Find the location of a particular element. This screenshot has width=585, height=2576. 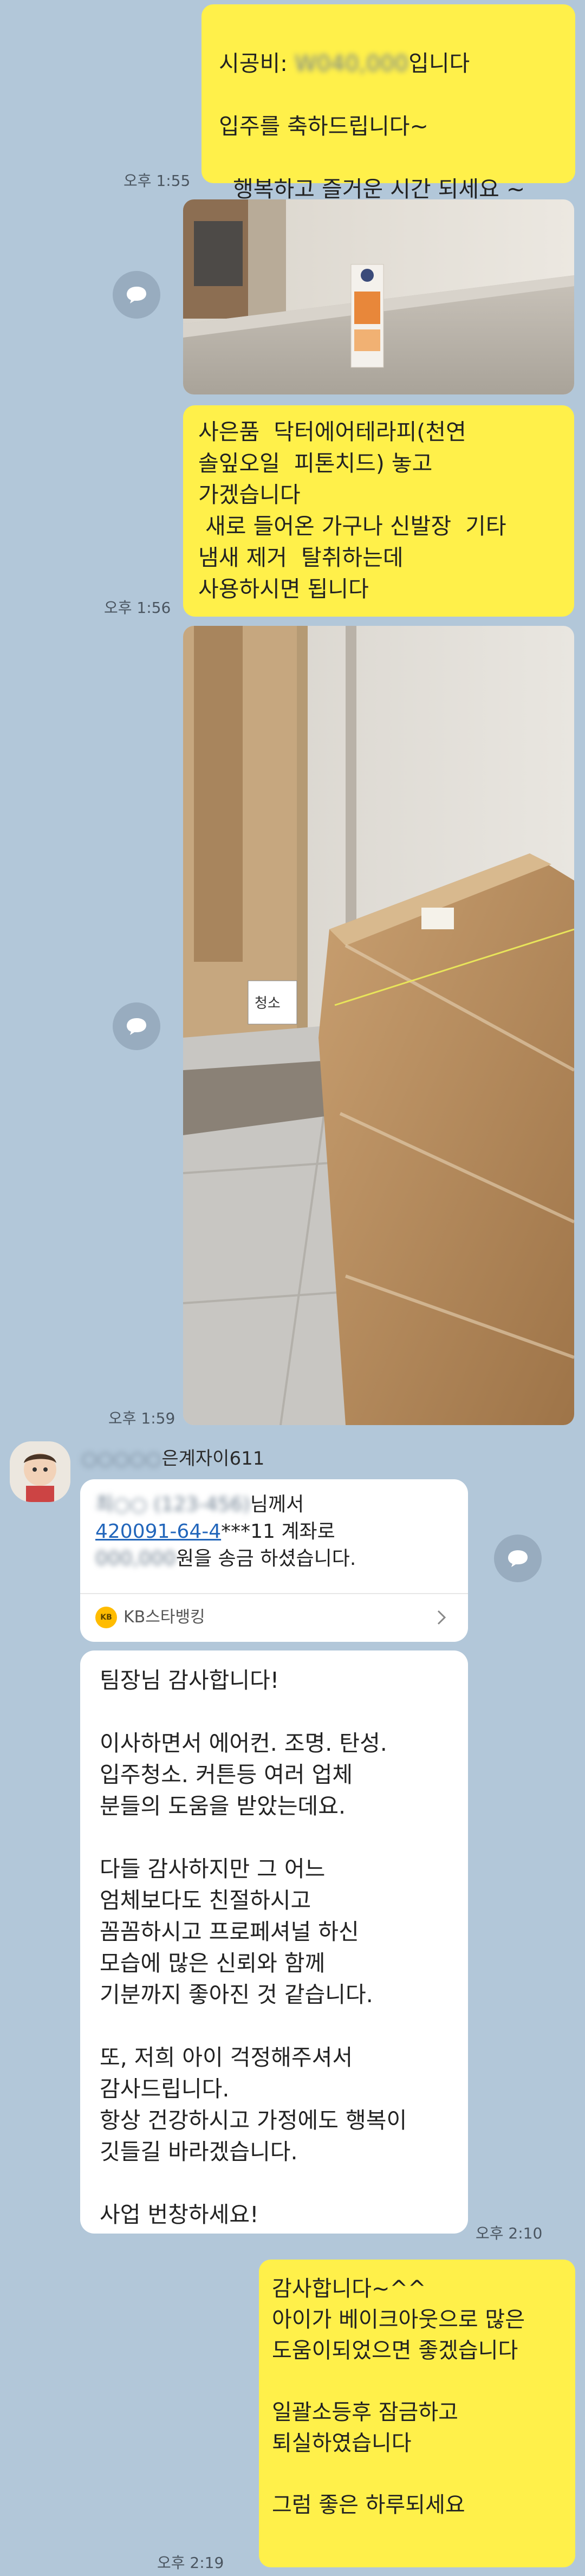

timestamp: 오후 1:56 is located at coordinates (137, 608).